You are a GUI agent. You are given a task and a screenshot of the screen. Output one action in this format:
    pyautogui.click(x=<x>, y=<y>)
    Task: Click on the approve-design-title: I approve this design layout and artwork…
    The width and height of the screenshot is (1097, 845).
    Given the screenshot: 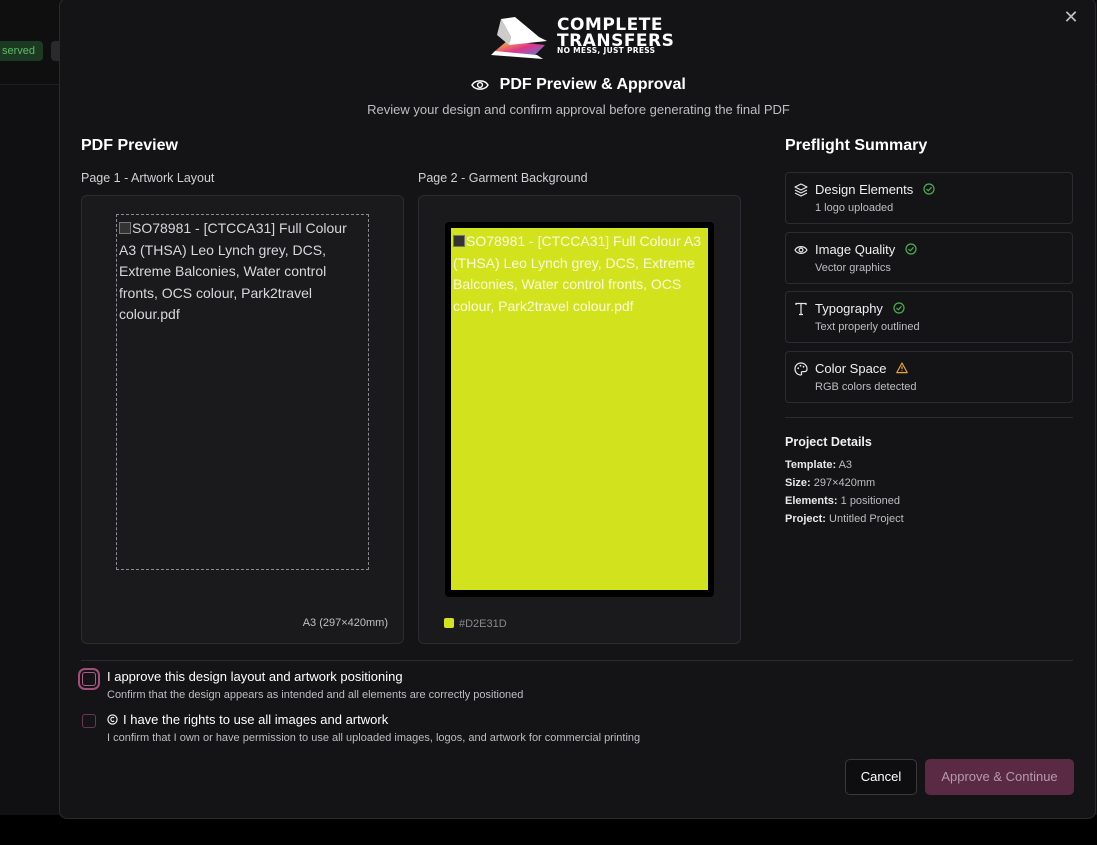 What is the action you would take?
    pyautogui.click(x=255, y=676)
    